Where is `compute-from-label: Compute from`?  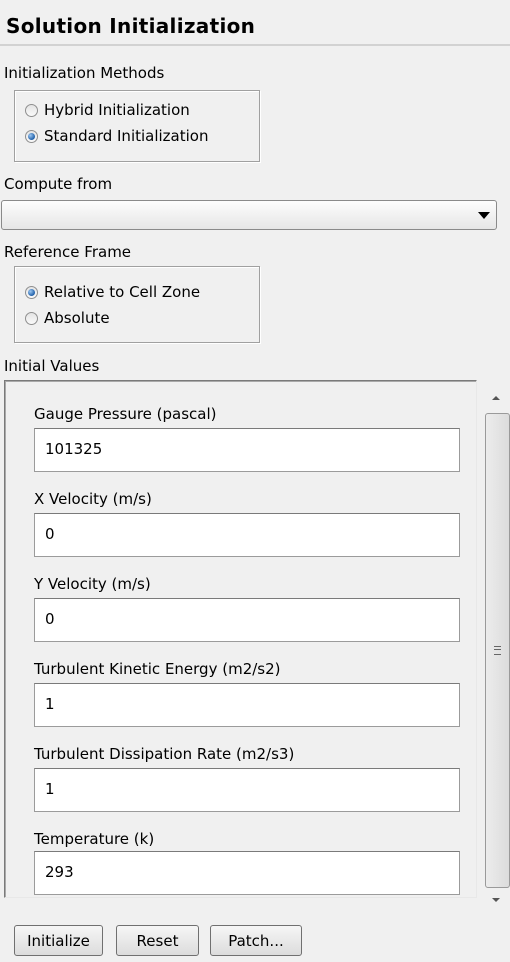 compute-from-label: Compute from is located at coordinates (58, 184).